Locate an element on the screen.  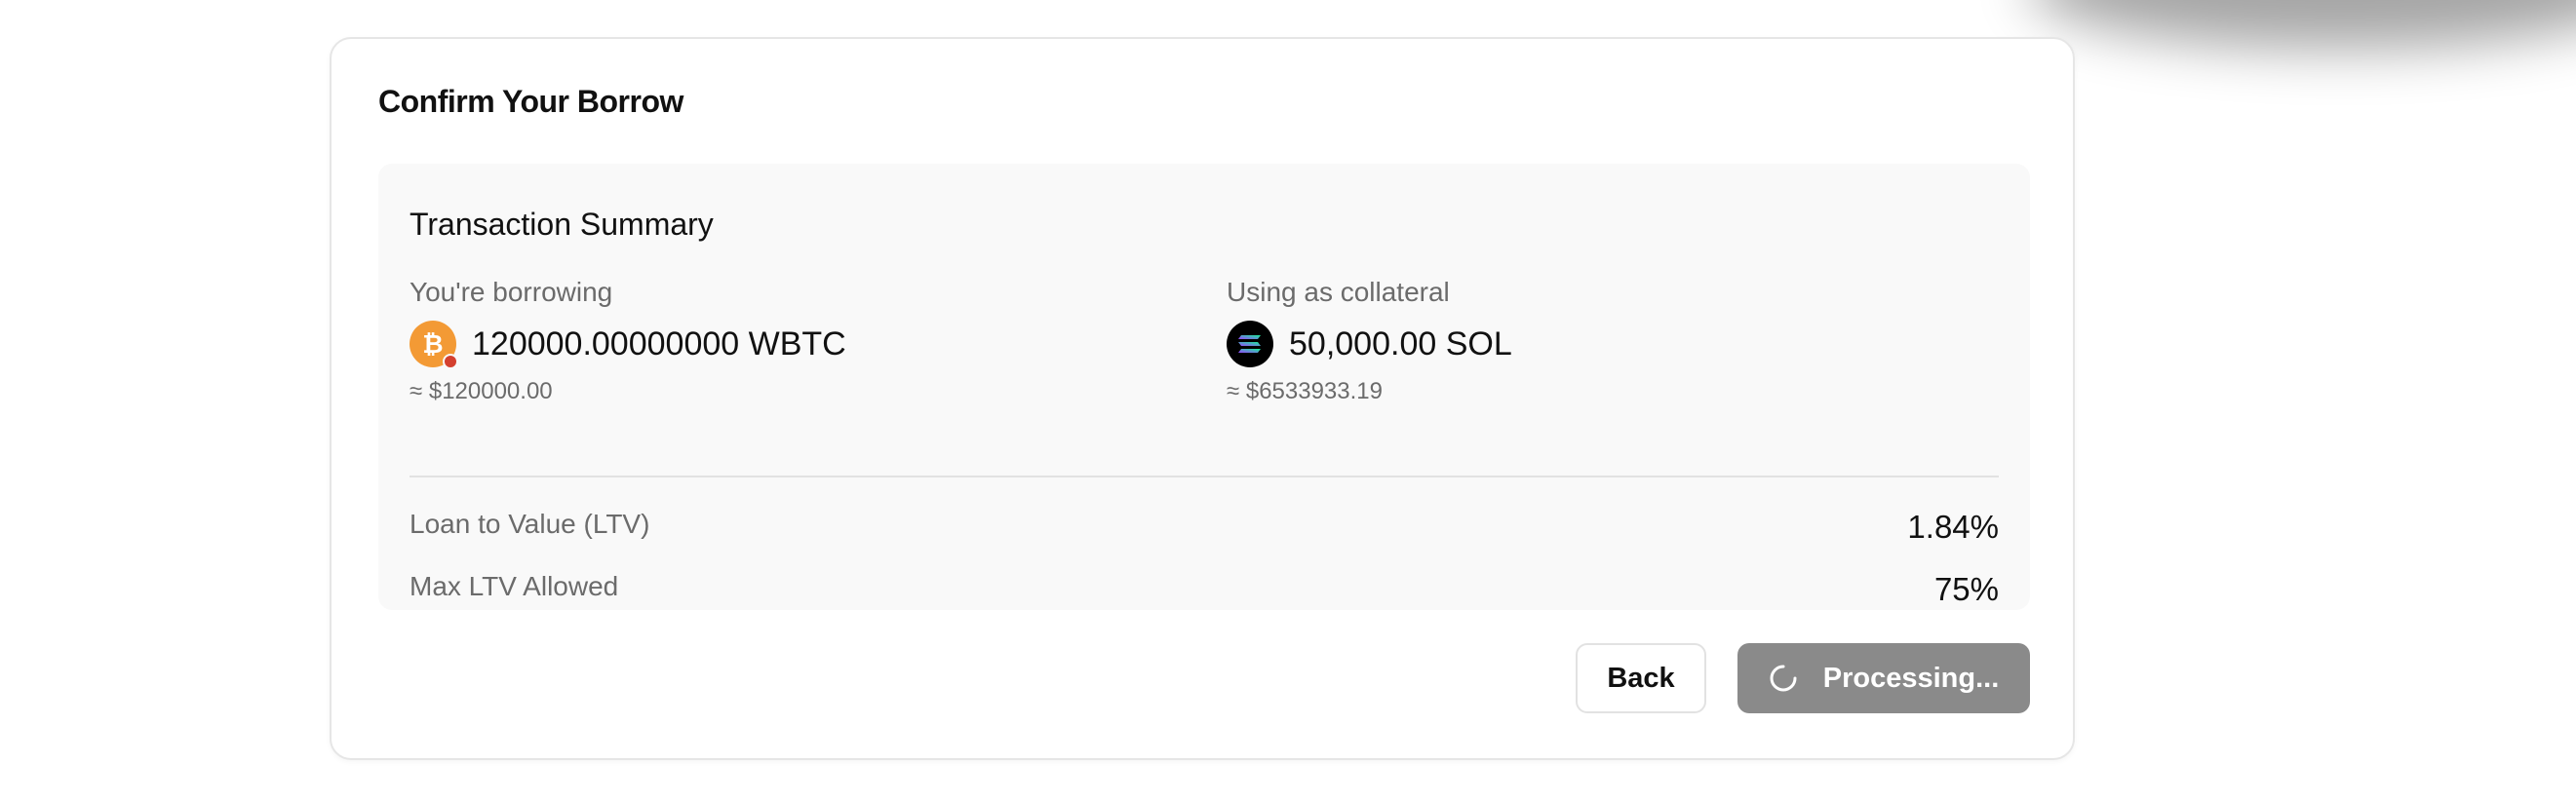
borrow-usd-value: ≈ $120000.00 is located at coordinates (481, 391).